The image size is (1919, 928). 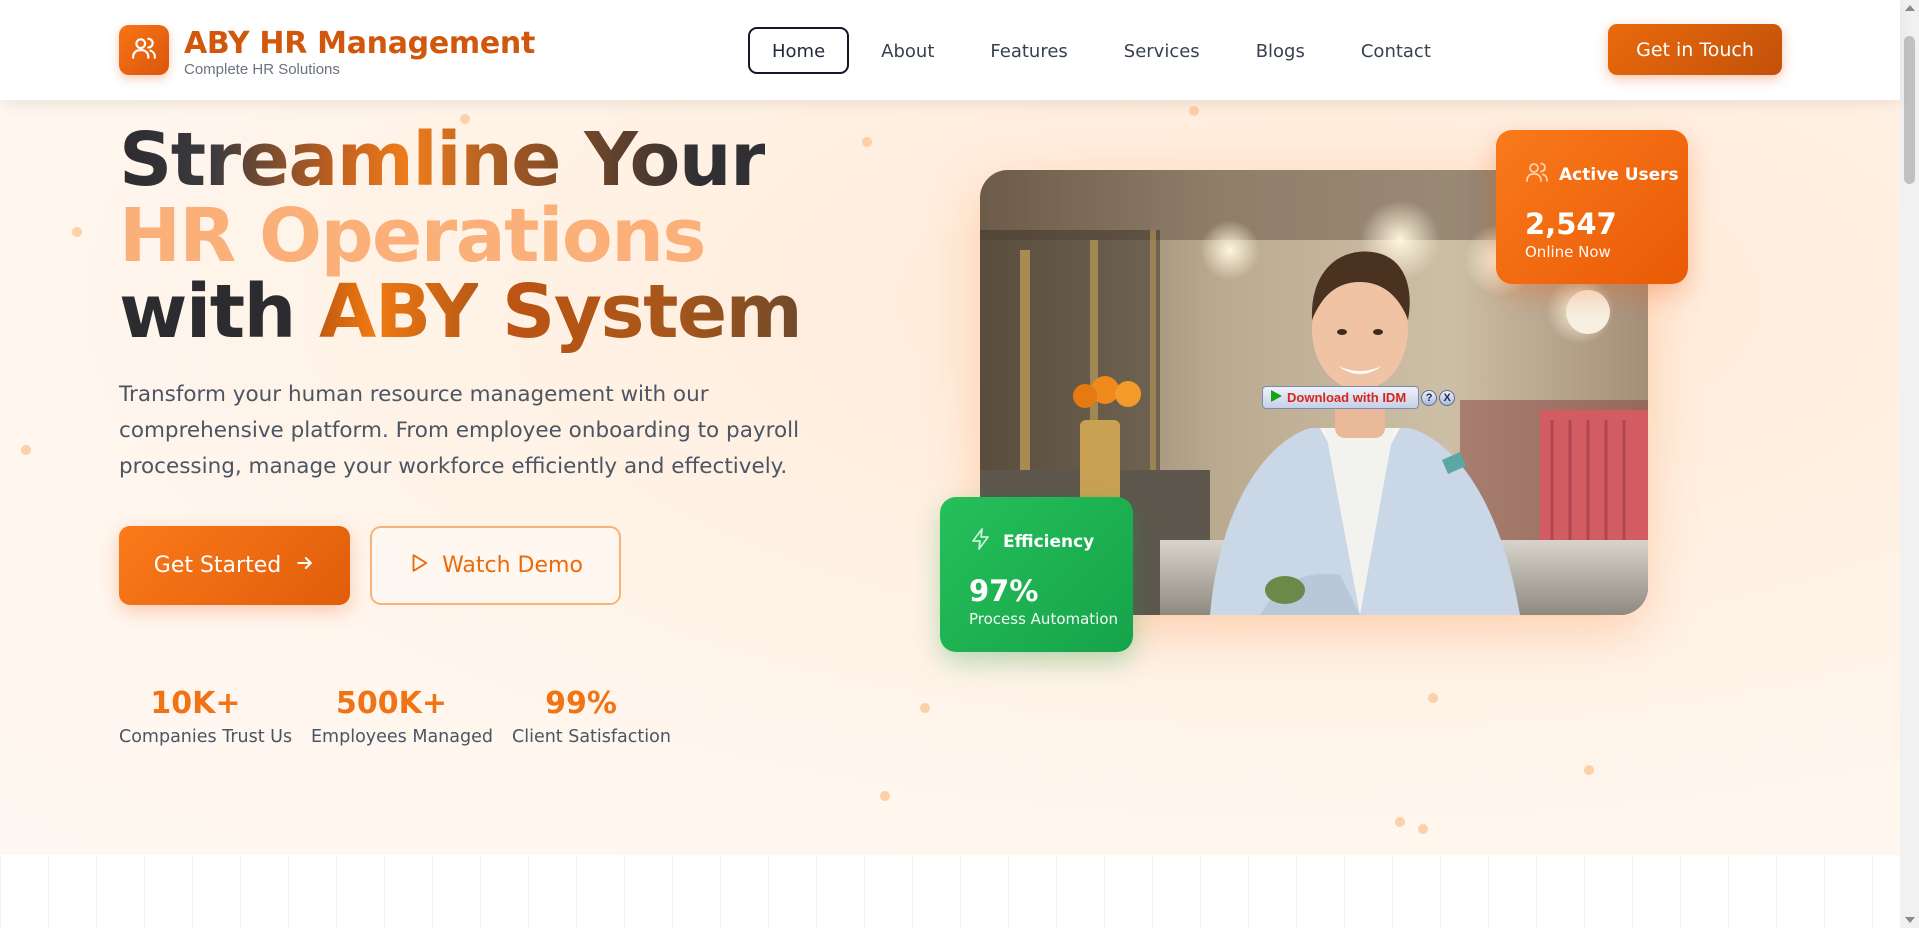 I want to click on nav-home: Home, so click(x=799, y=50).